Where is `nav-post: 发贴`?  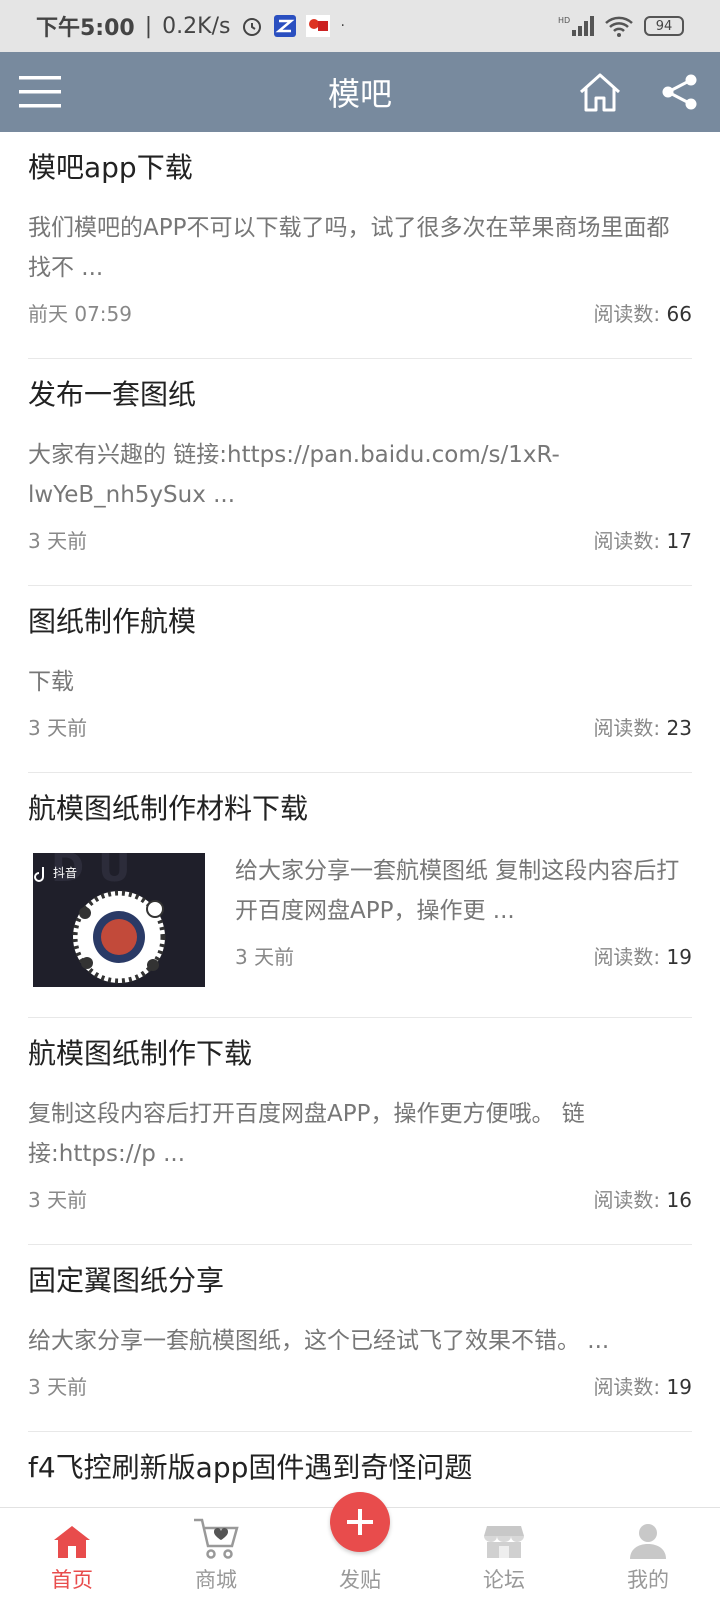
nav-post: 发贴 is located at coordinates (360, 1546).